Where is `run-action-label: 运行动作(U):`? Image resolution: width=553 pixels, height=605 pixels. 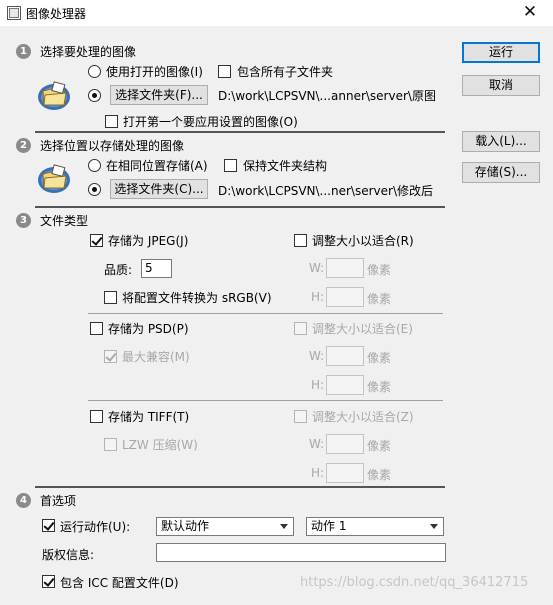
run-action-label: 运行动作(U): is located at coordinates (95, 527).